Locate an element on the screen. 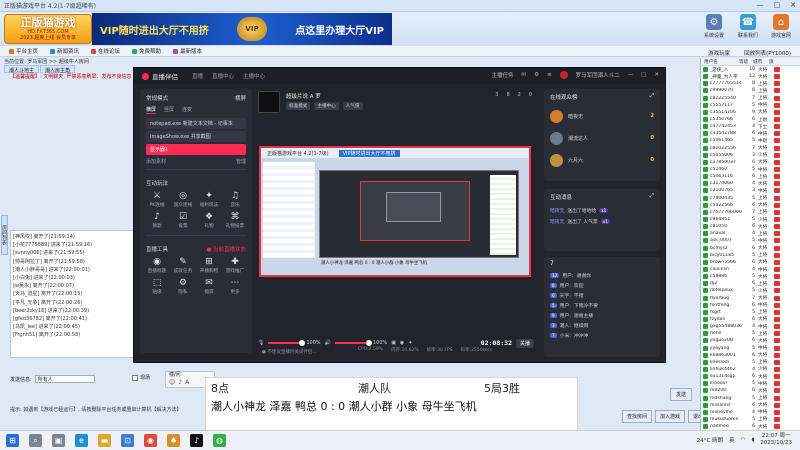 The width and height of the screenshot is (800, 450). vip-ad-banner: VIP随时进出大厅不用挤 VIP 点这里办理大厅VIP is located at coordinates (242, 29).